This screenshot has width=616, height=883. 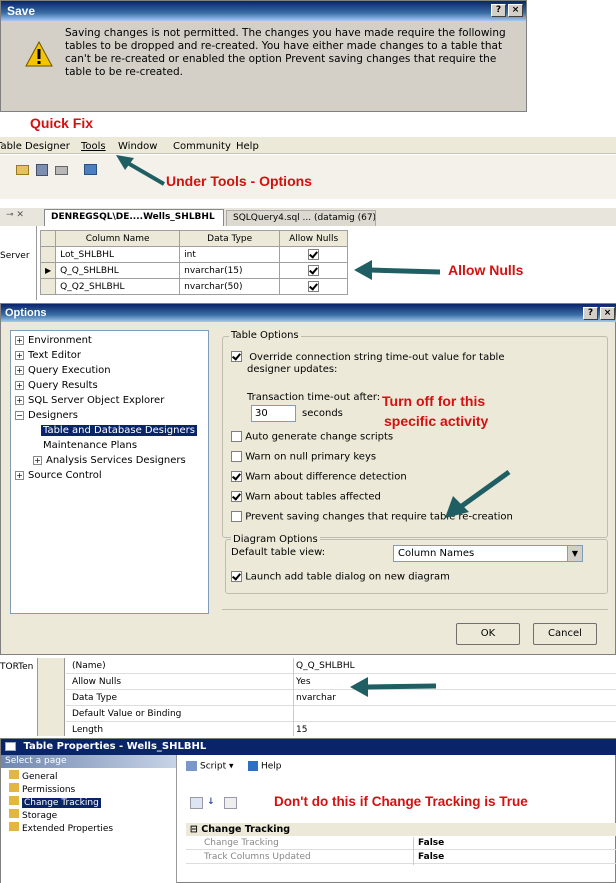 I want to click on alphabetical-sort-icon: ↓, so click(x=211, y=802).